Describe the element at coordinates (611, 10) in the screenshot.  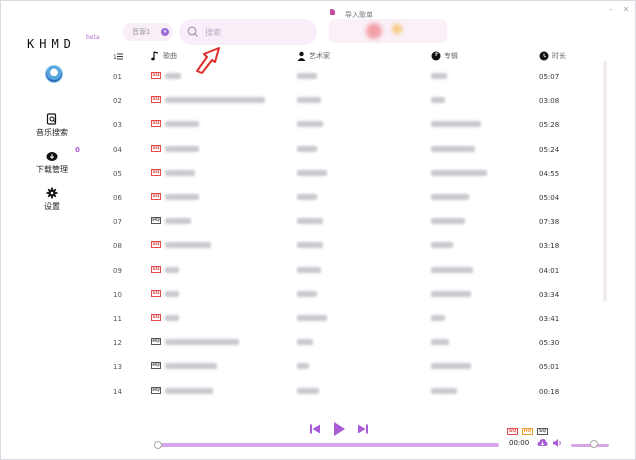
I see `minimize-icon: –` at that location.